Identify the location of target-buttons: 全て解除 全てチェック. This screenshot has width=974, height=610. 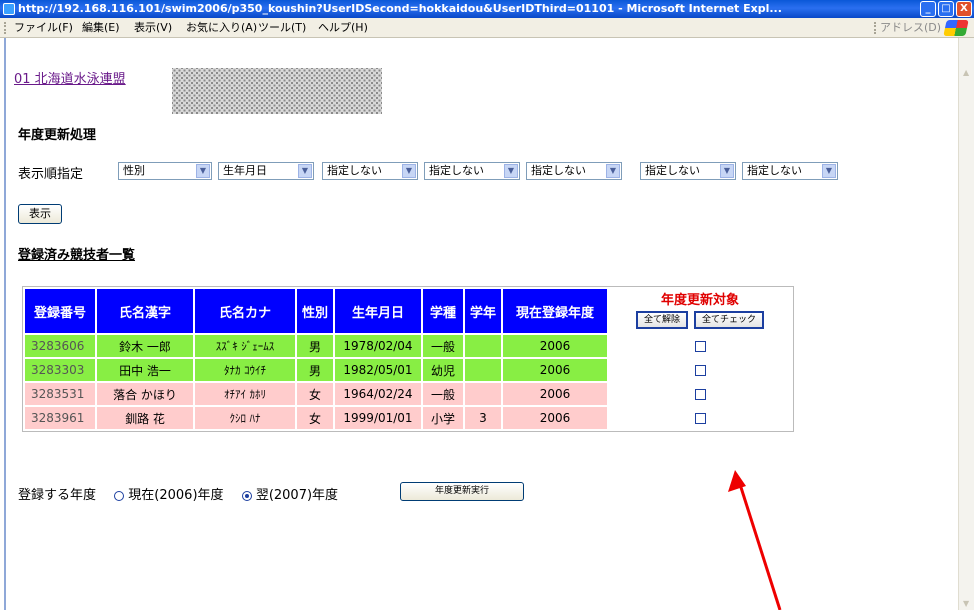
(700, 320).